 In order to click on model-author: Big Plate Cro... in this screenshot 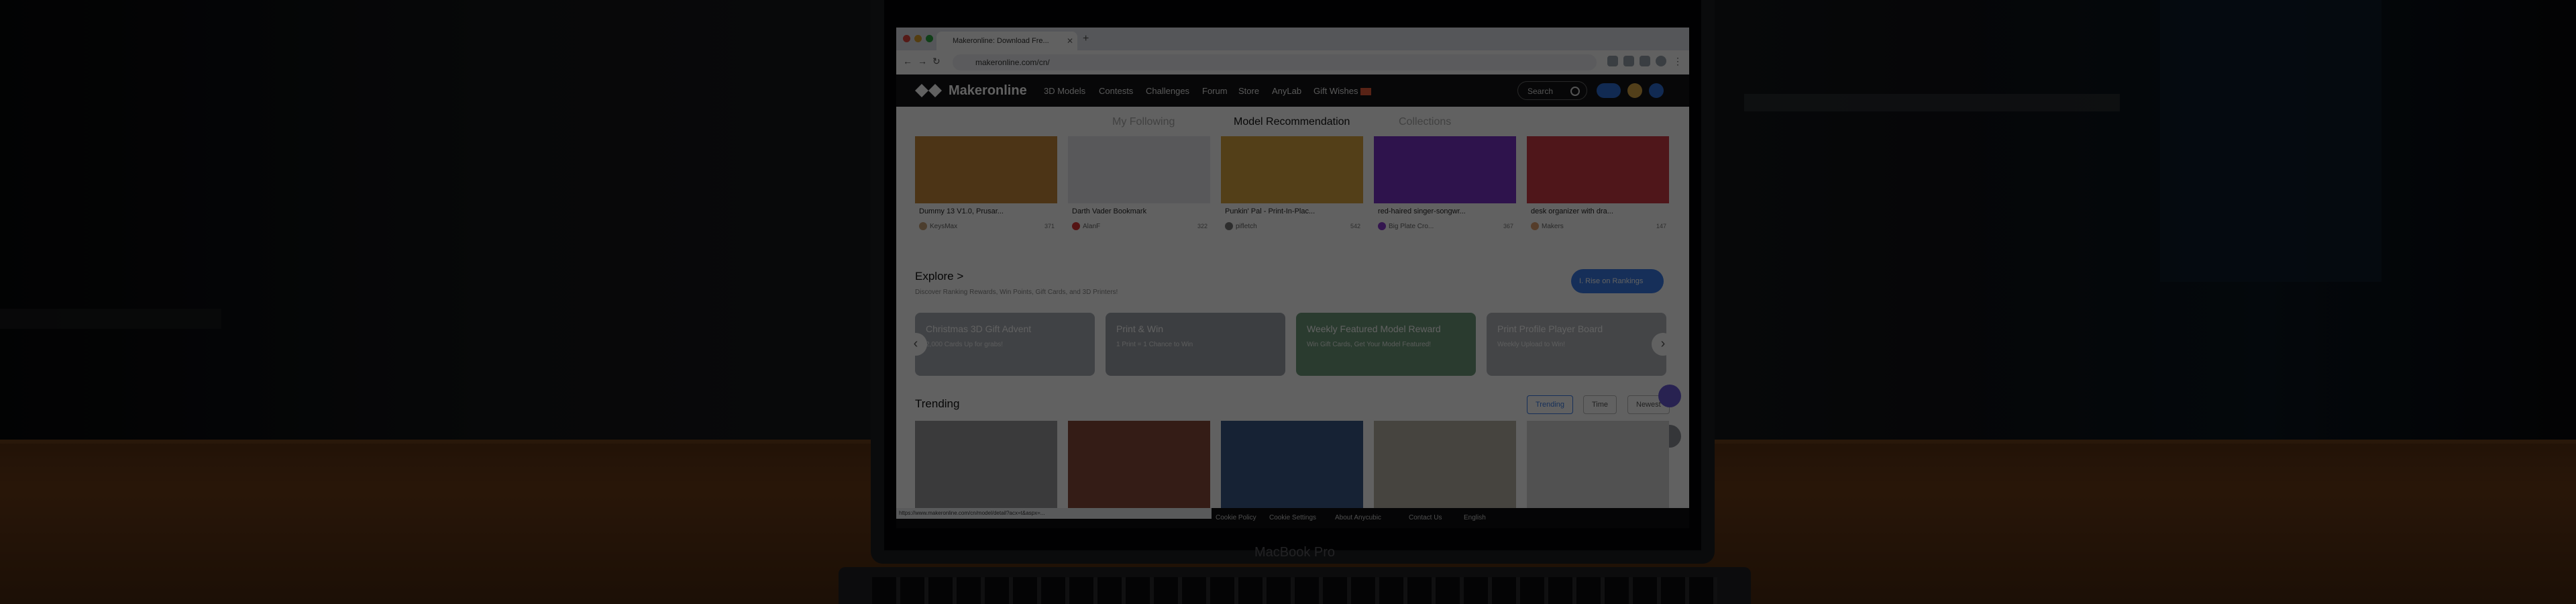, I will do `click(1411, 226)`.